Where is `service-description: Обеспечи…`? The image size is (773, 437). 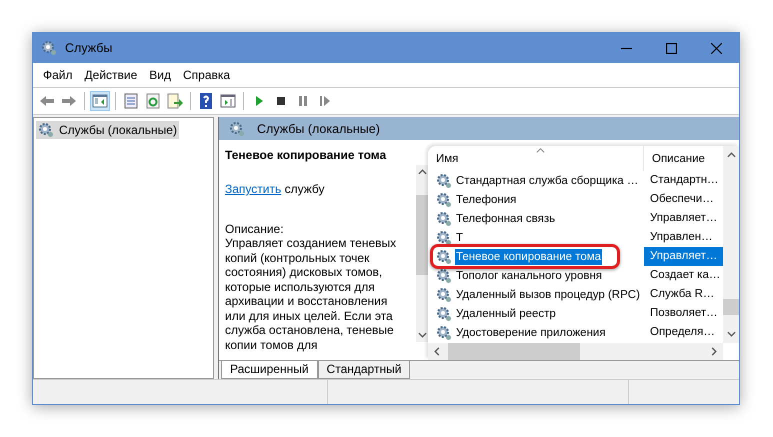
service-description: Обеспечи… is located at coordinates (682, 199).